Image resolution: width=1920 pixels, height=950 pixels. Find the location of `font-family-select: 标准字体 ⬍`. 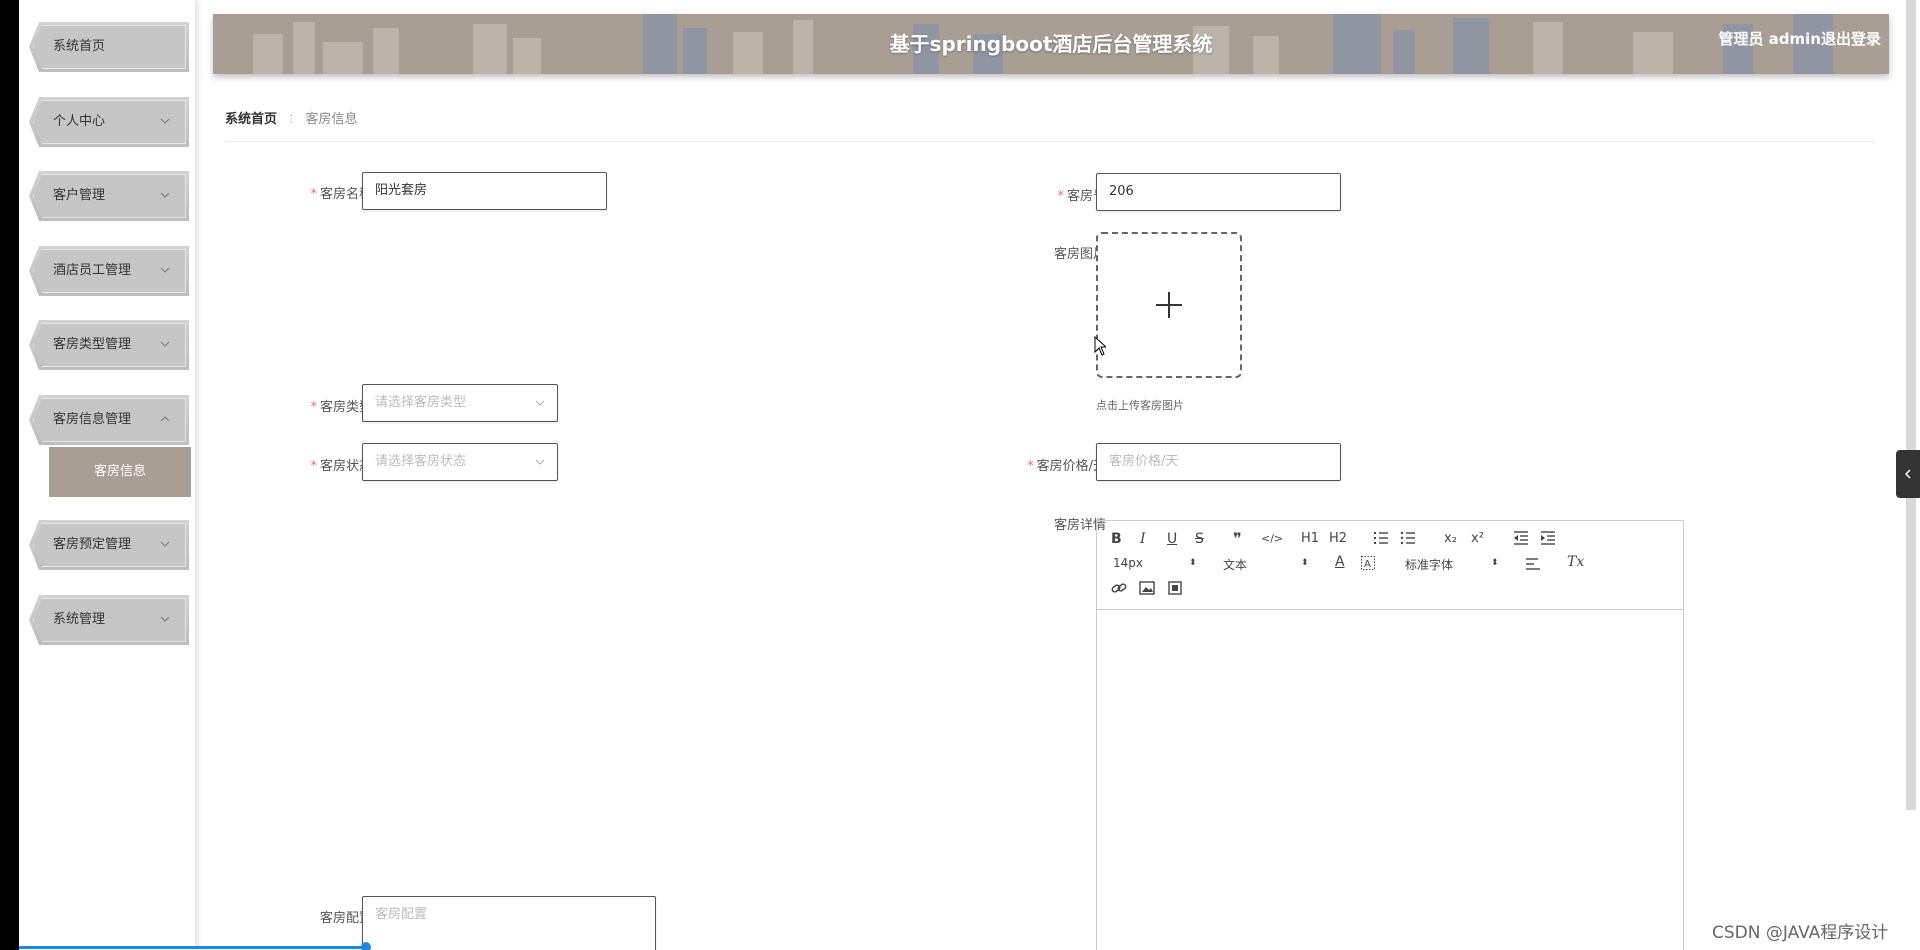

font-family-select: 标准字体 ⬍ is located at coordinates (1452, 564).